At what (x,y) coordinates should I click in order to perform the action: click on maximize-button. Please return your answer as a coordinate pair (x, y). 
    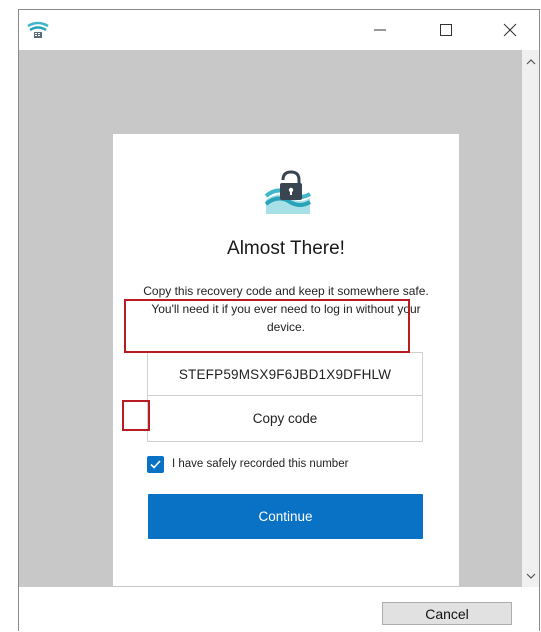
    Looking at the image, I should click on (446, 30).